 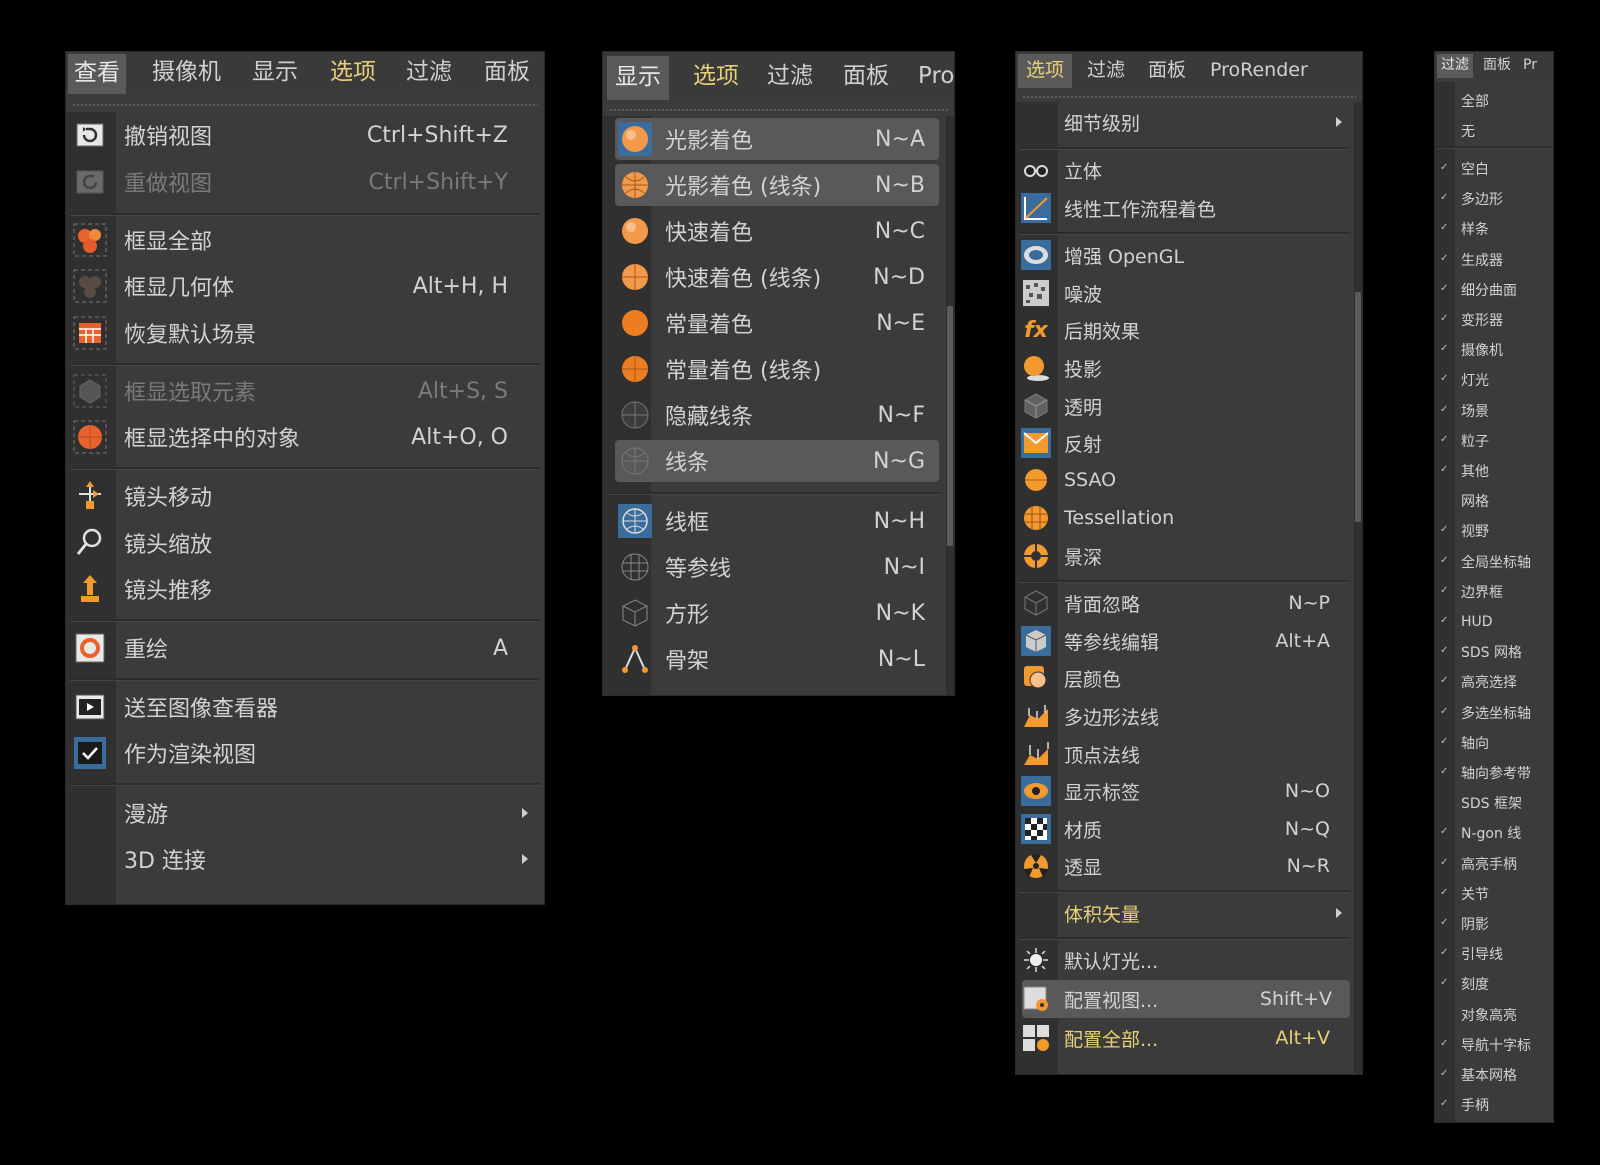 What do you see at coordinates (1185, 791) in the screenshot?
I see `menu-item-display-tag: 显示标签 N~O` at bounding box center [1185, 791].